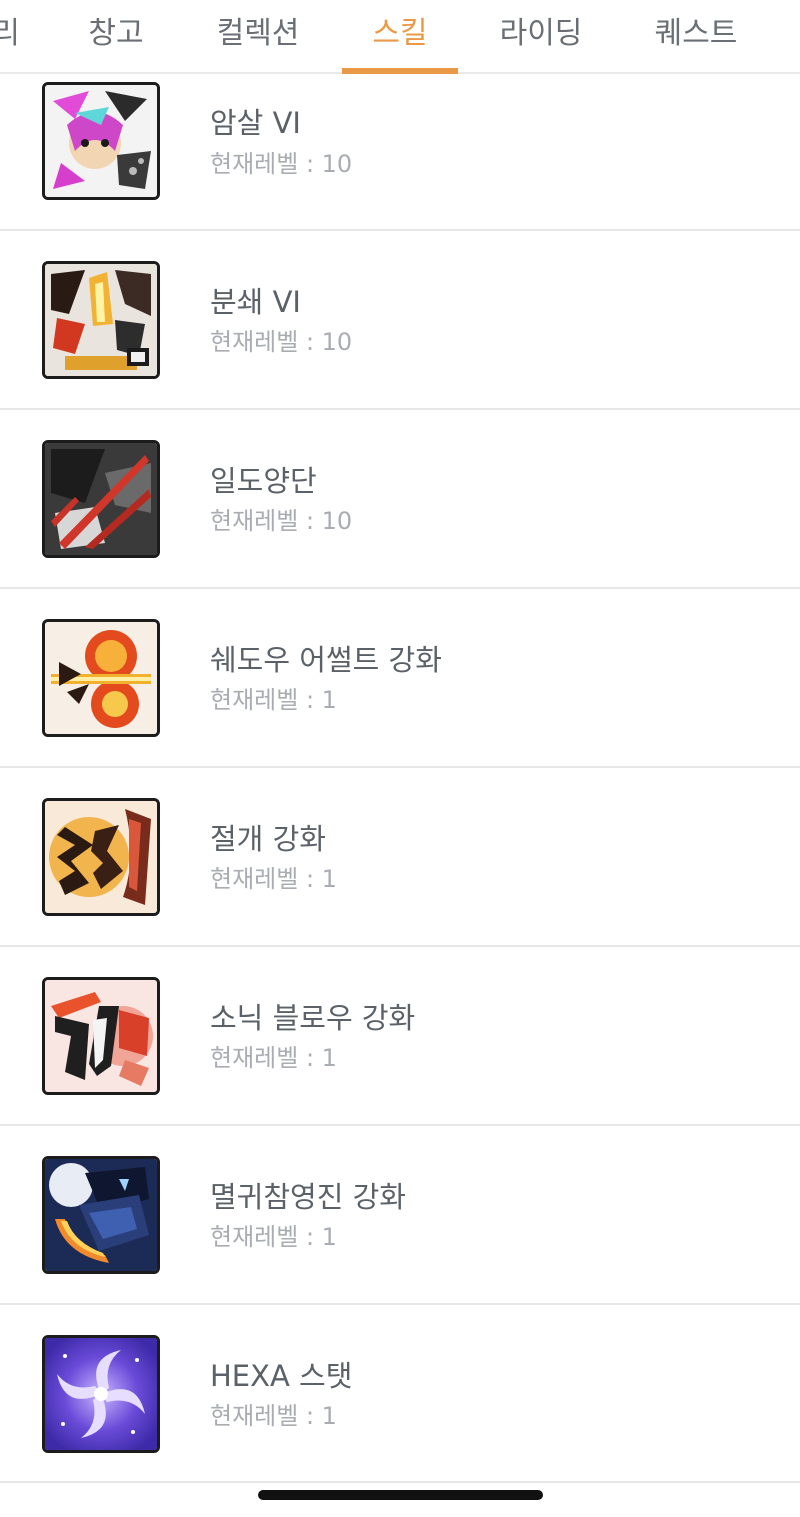 The image size is (800, 1517). Describe the element at coordinates (400, 320) in the screenshot. I see `skill-row: 분쇄 VI 현재레벨 : 10` at that location.